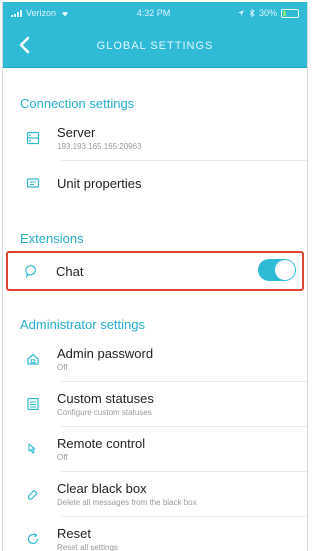 The width and height of the screenshot is (320, 551). What do you see at coordinates (77, 103) in the screenshot?
I see `section-header-connection: Connection settings` at bounding box center [77, 103].